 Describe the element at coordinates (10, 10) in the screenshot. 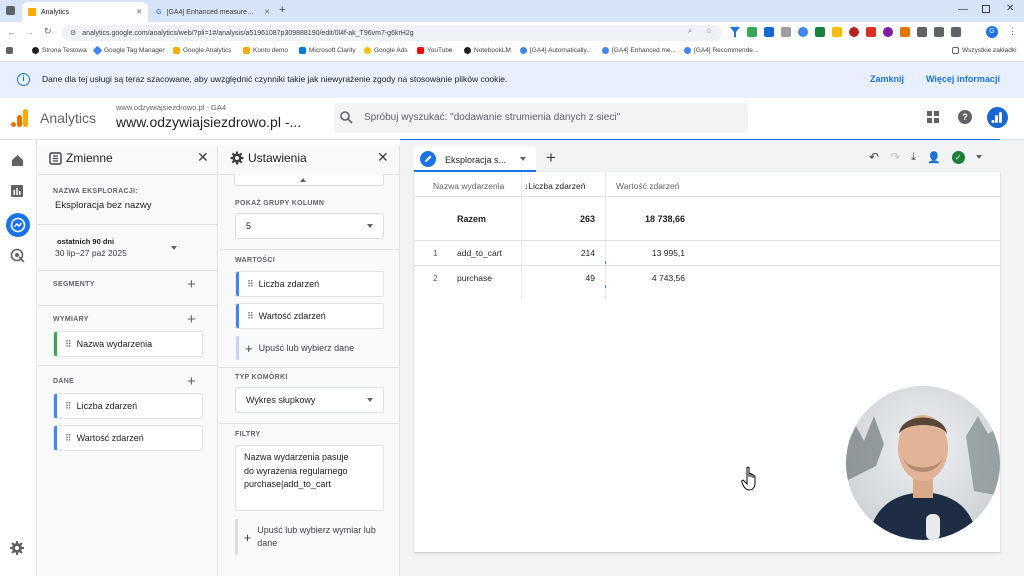

I see `tab-search-icon` at that location.